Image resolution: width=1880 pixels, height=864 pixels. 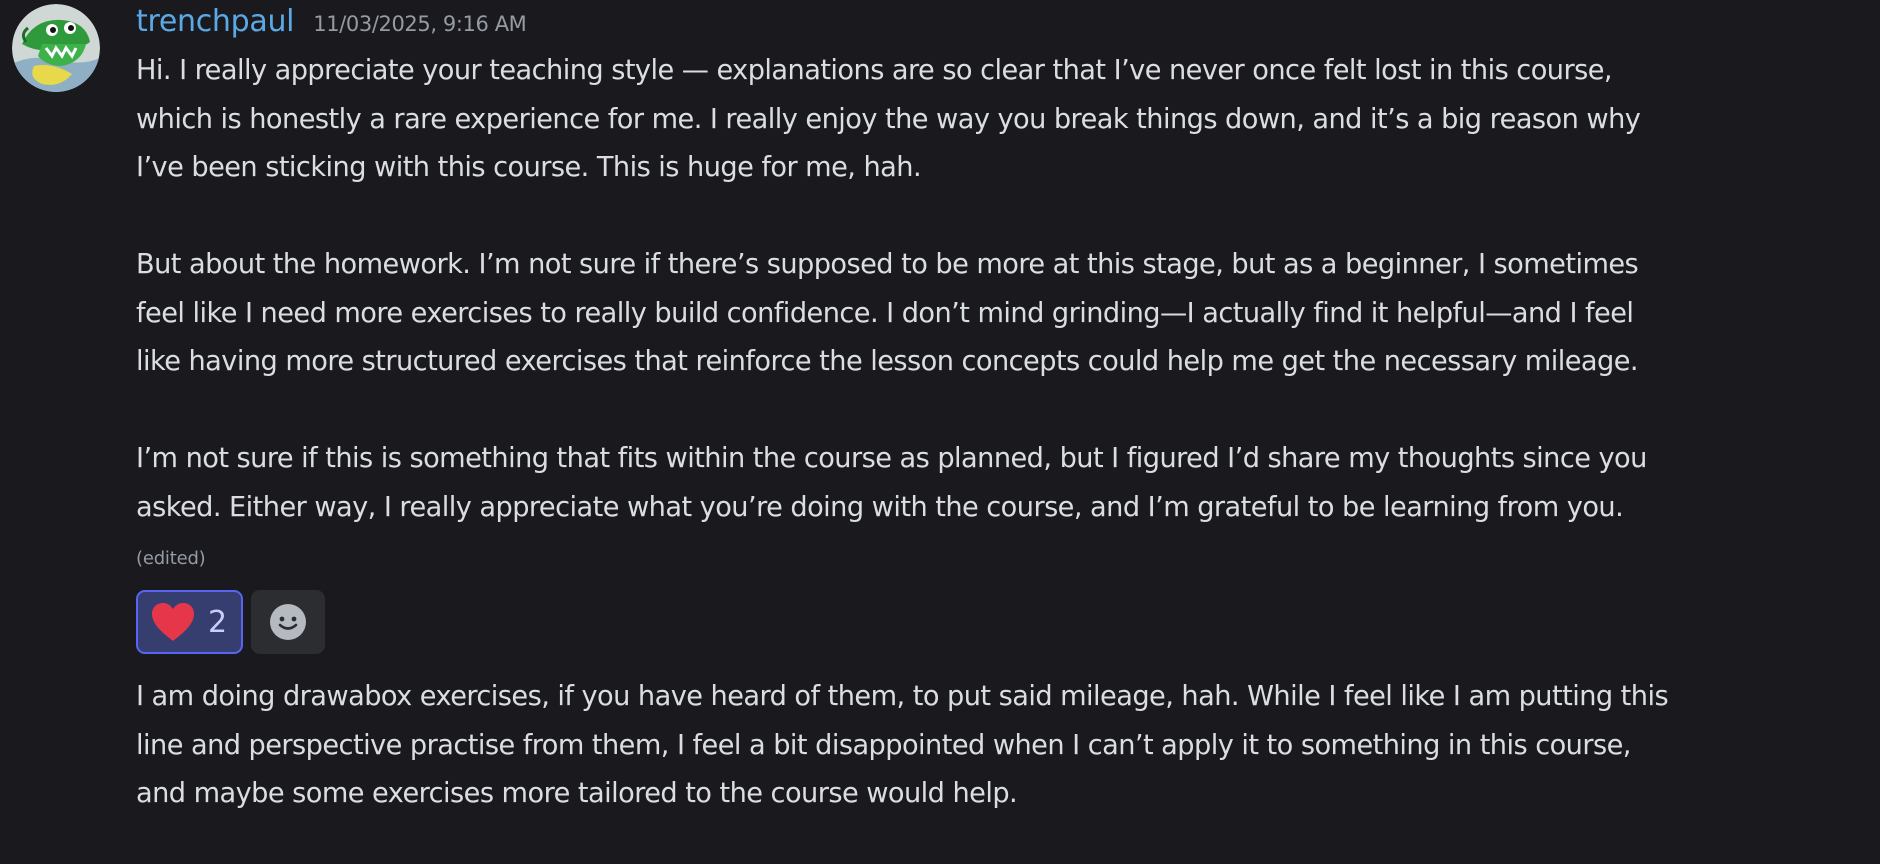 I want to click on add-reaction-button, so click(x=288, y=622).